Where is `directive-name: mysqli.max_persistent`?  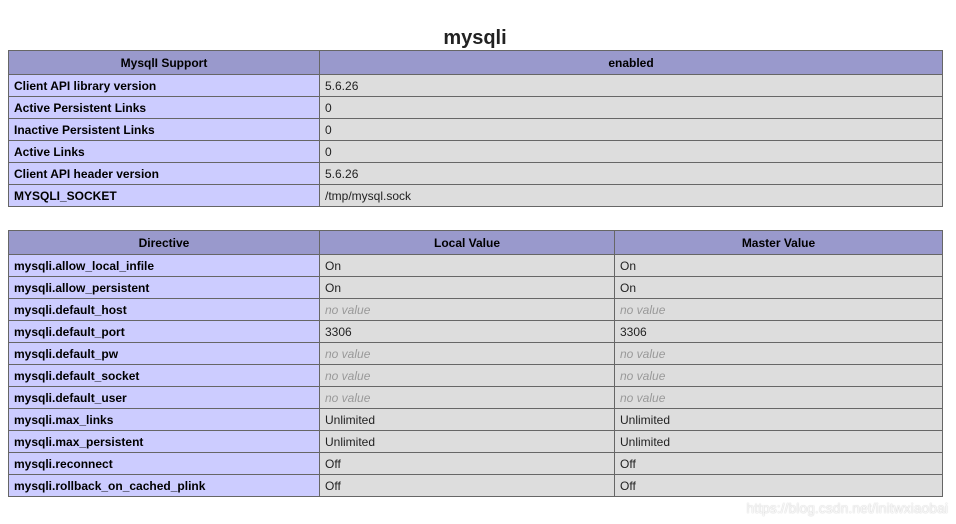 directive-name: mysqli.max_persistent is located at coordinates (164, 441).